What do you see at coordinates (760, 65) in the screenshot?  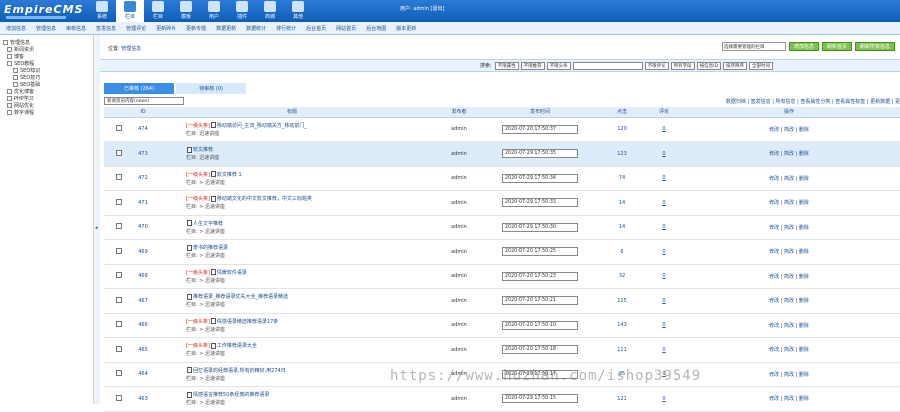 I see `time-range-select: 全部时间` at bounding box center [760, 65].